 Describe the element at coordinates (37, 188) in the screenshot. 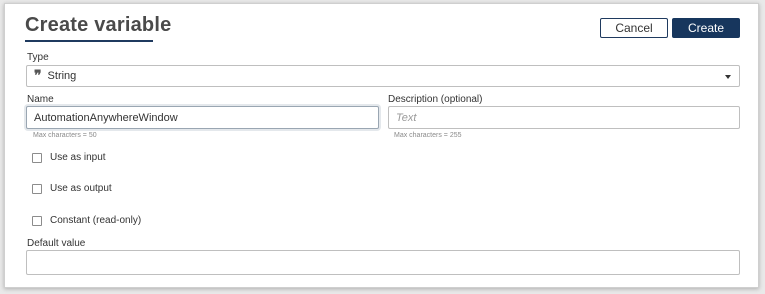

I see `use-as-output-checkbox` at that location.